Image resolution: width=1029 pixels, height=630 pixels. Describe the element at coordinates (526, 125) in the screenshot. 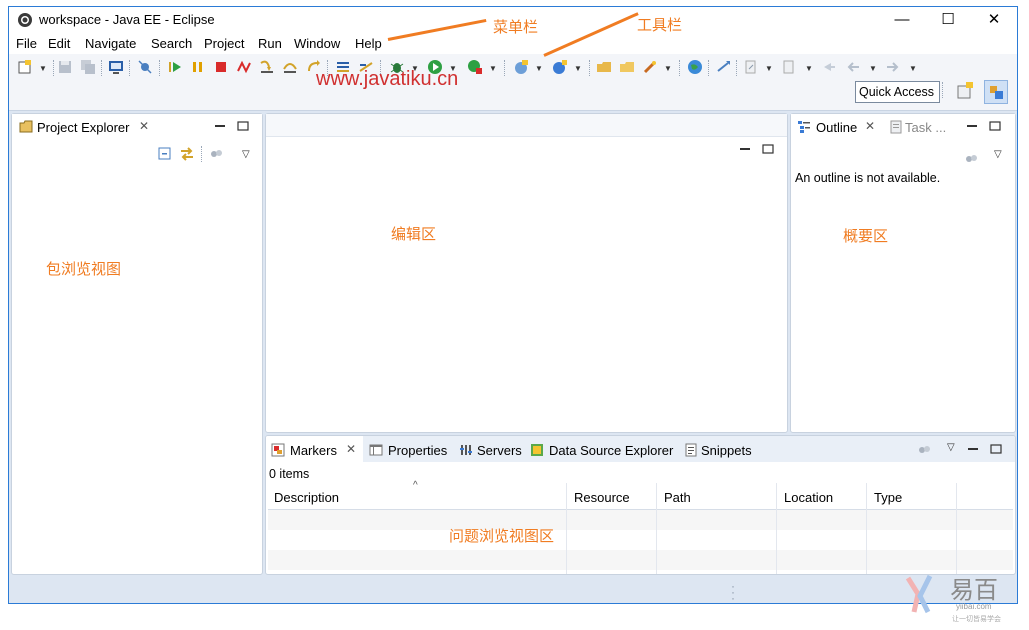

I see `editor-tab-strip` at that location.